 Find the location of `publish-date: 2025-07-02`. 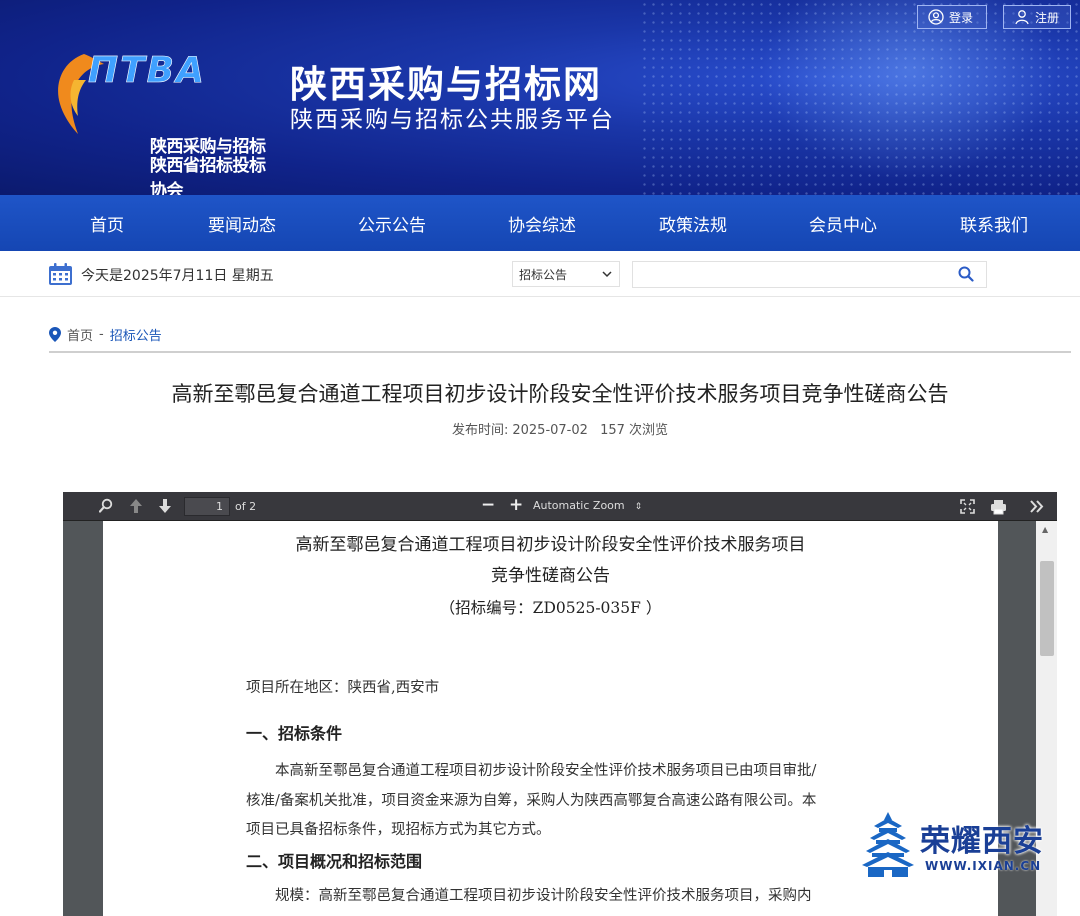

publish-date: 2025-07-02 is located at coordinates (550, 430).